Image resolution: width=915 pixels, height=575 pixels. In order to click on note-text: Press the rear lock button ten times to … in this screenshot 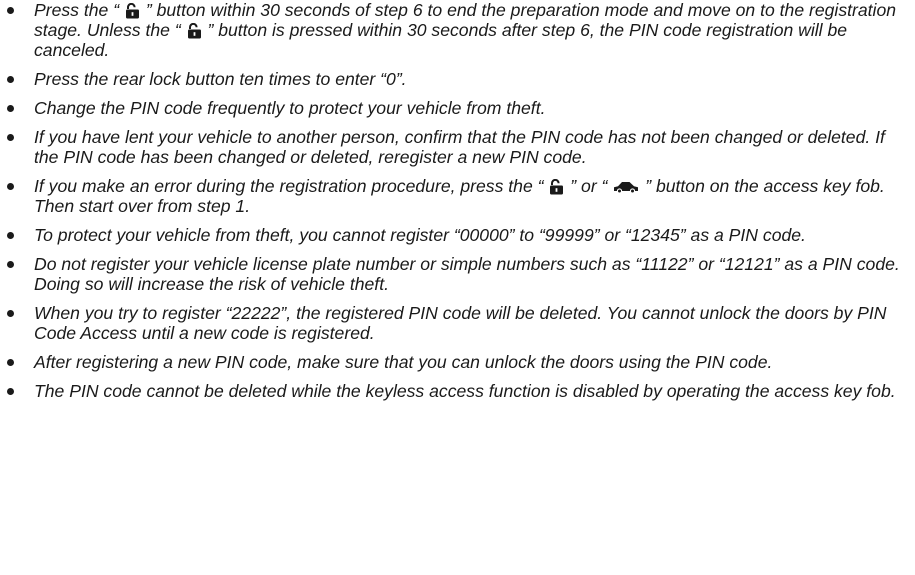, I will do `click(220, 79)`.